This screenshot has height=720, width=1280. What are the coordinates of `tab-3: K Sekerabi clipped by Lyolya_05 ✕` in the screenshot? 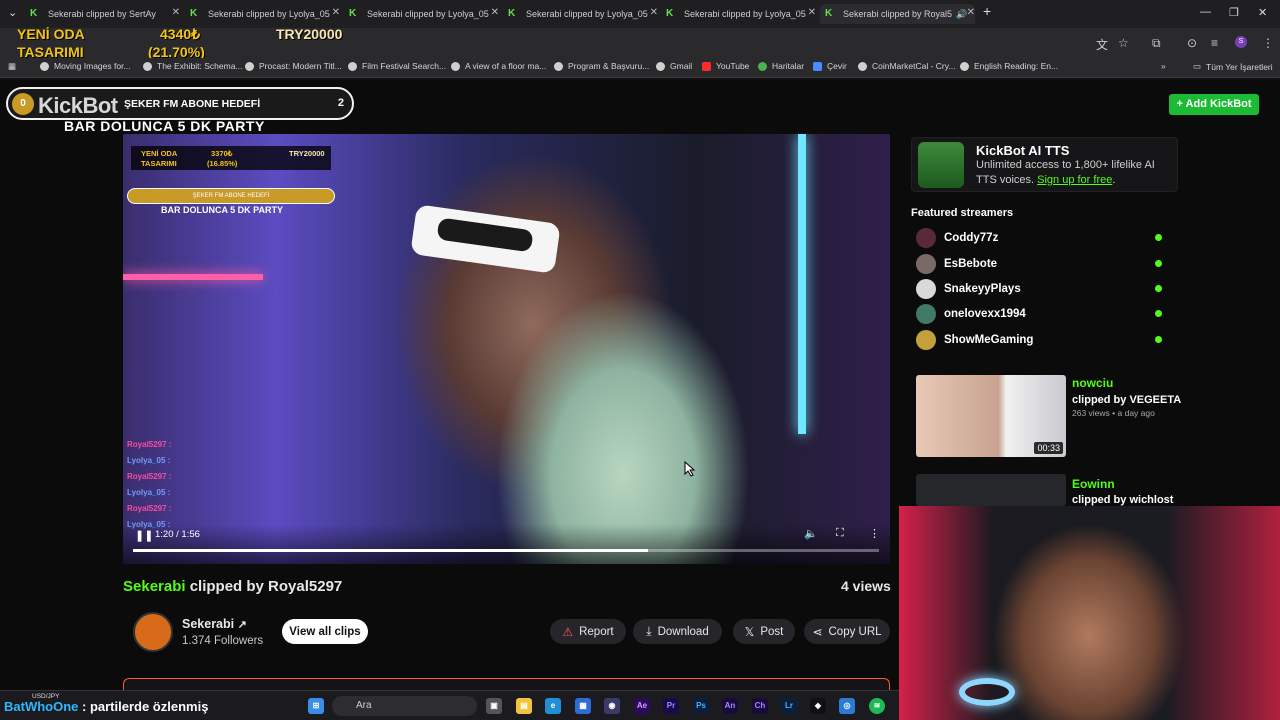 It's located at (424, 14).